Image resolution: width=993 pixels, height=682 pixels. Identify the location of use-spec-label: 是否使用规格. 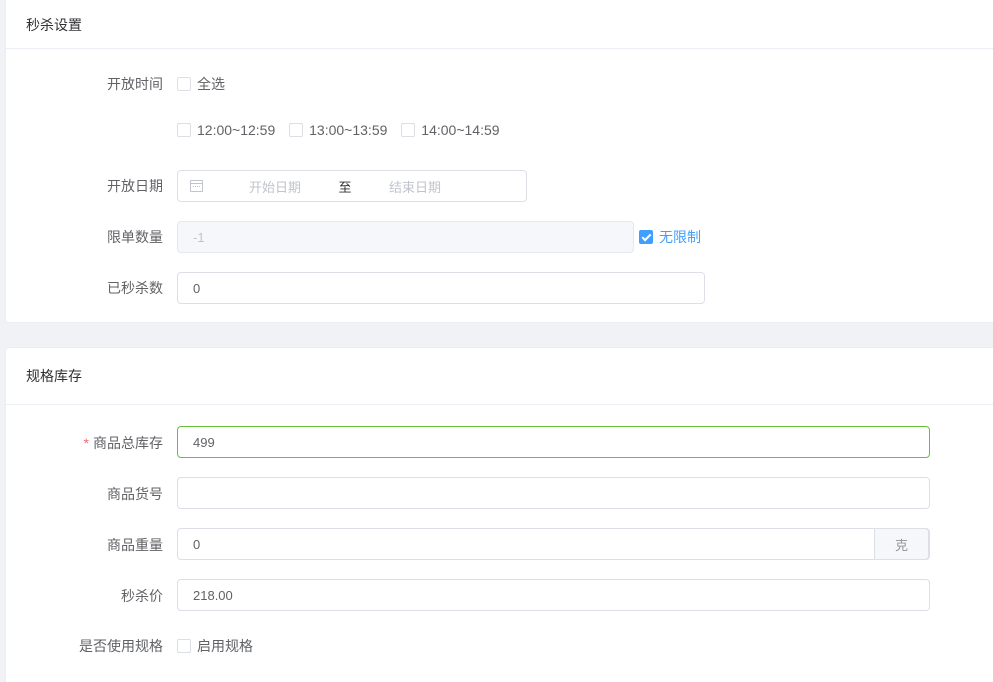
(121, 646).